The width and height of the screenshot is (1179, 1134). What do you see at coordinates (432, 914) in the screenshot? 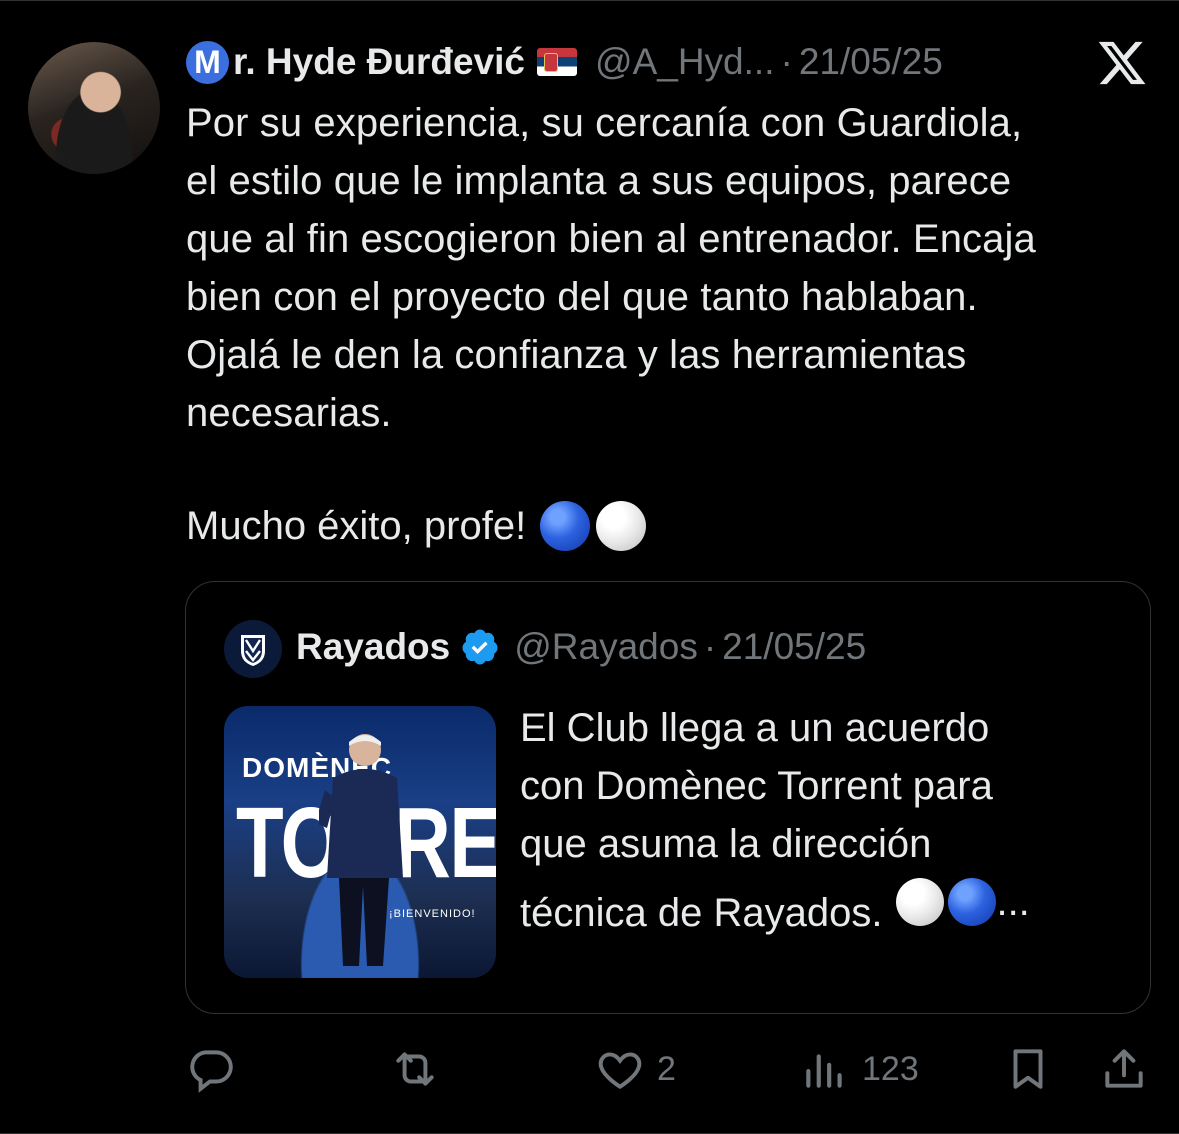
I see `image-text-welcome: ¡BIENVENIDO!` at bounding box center [432, 914].